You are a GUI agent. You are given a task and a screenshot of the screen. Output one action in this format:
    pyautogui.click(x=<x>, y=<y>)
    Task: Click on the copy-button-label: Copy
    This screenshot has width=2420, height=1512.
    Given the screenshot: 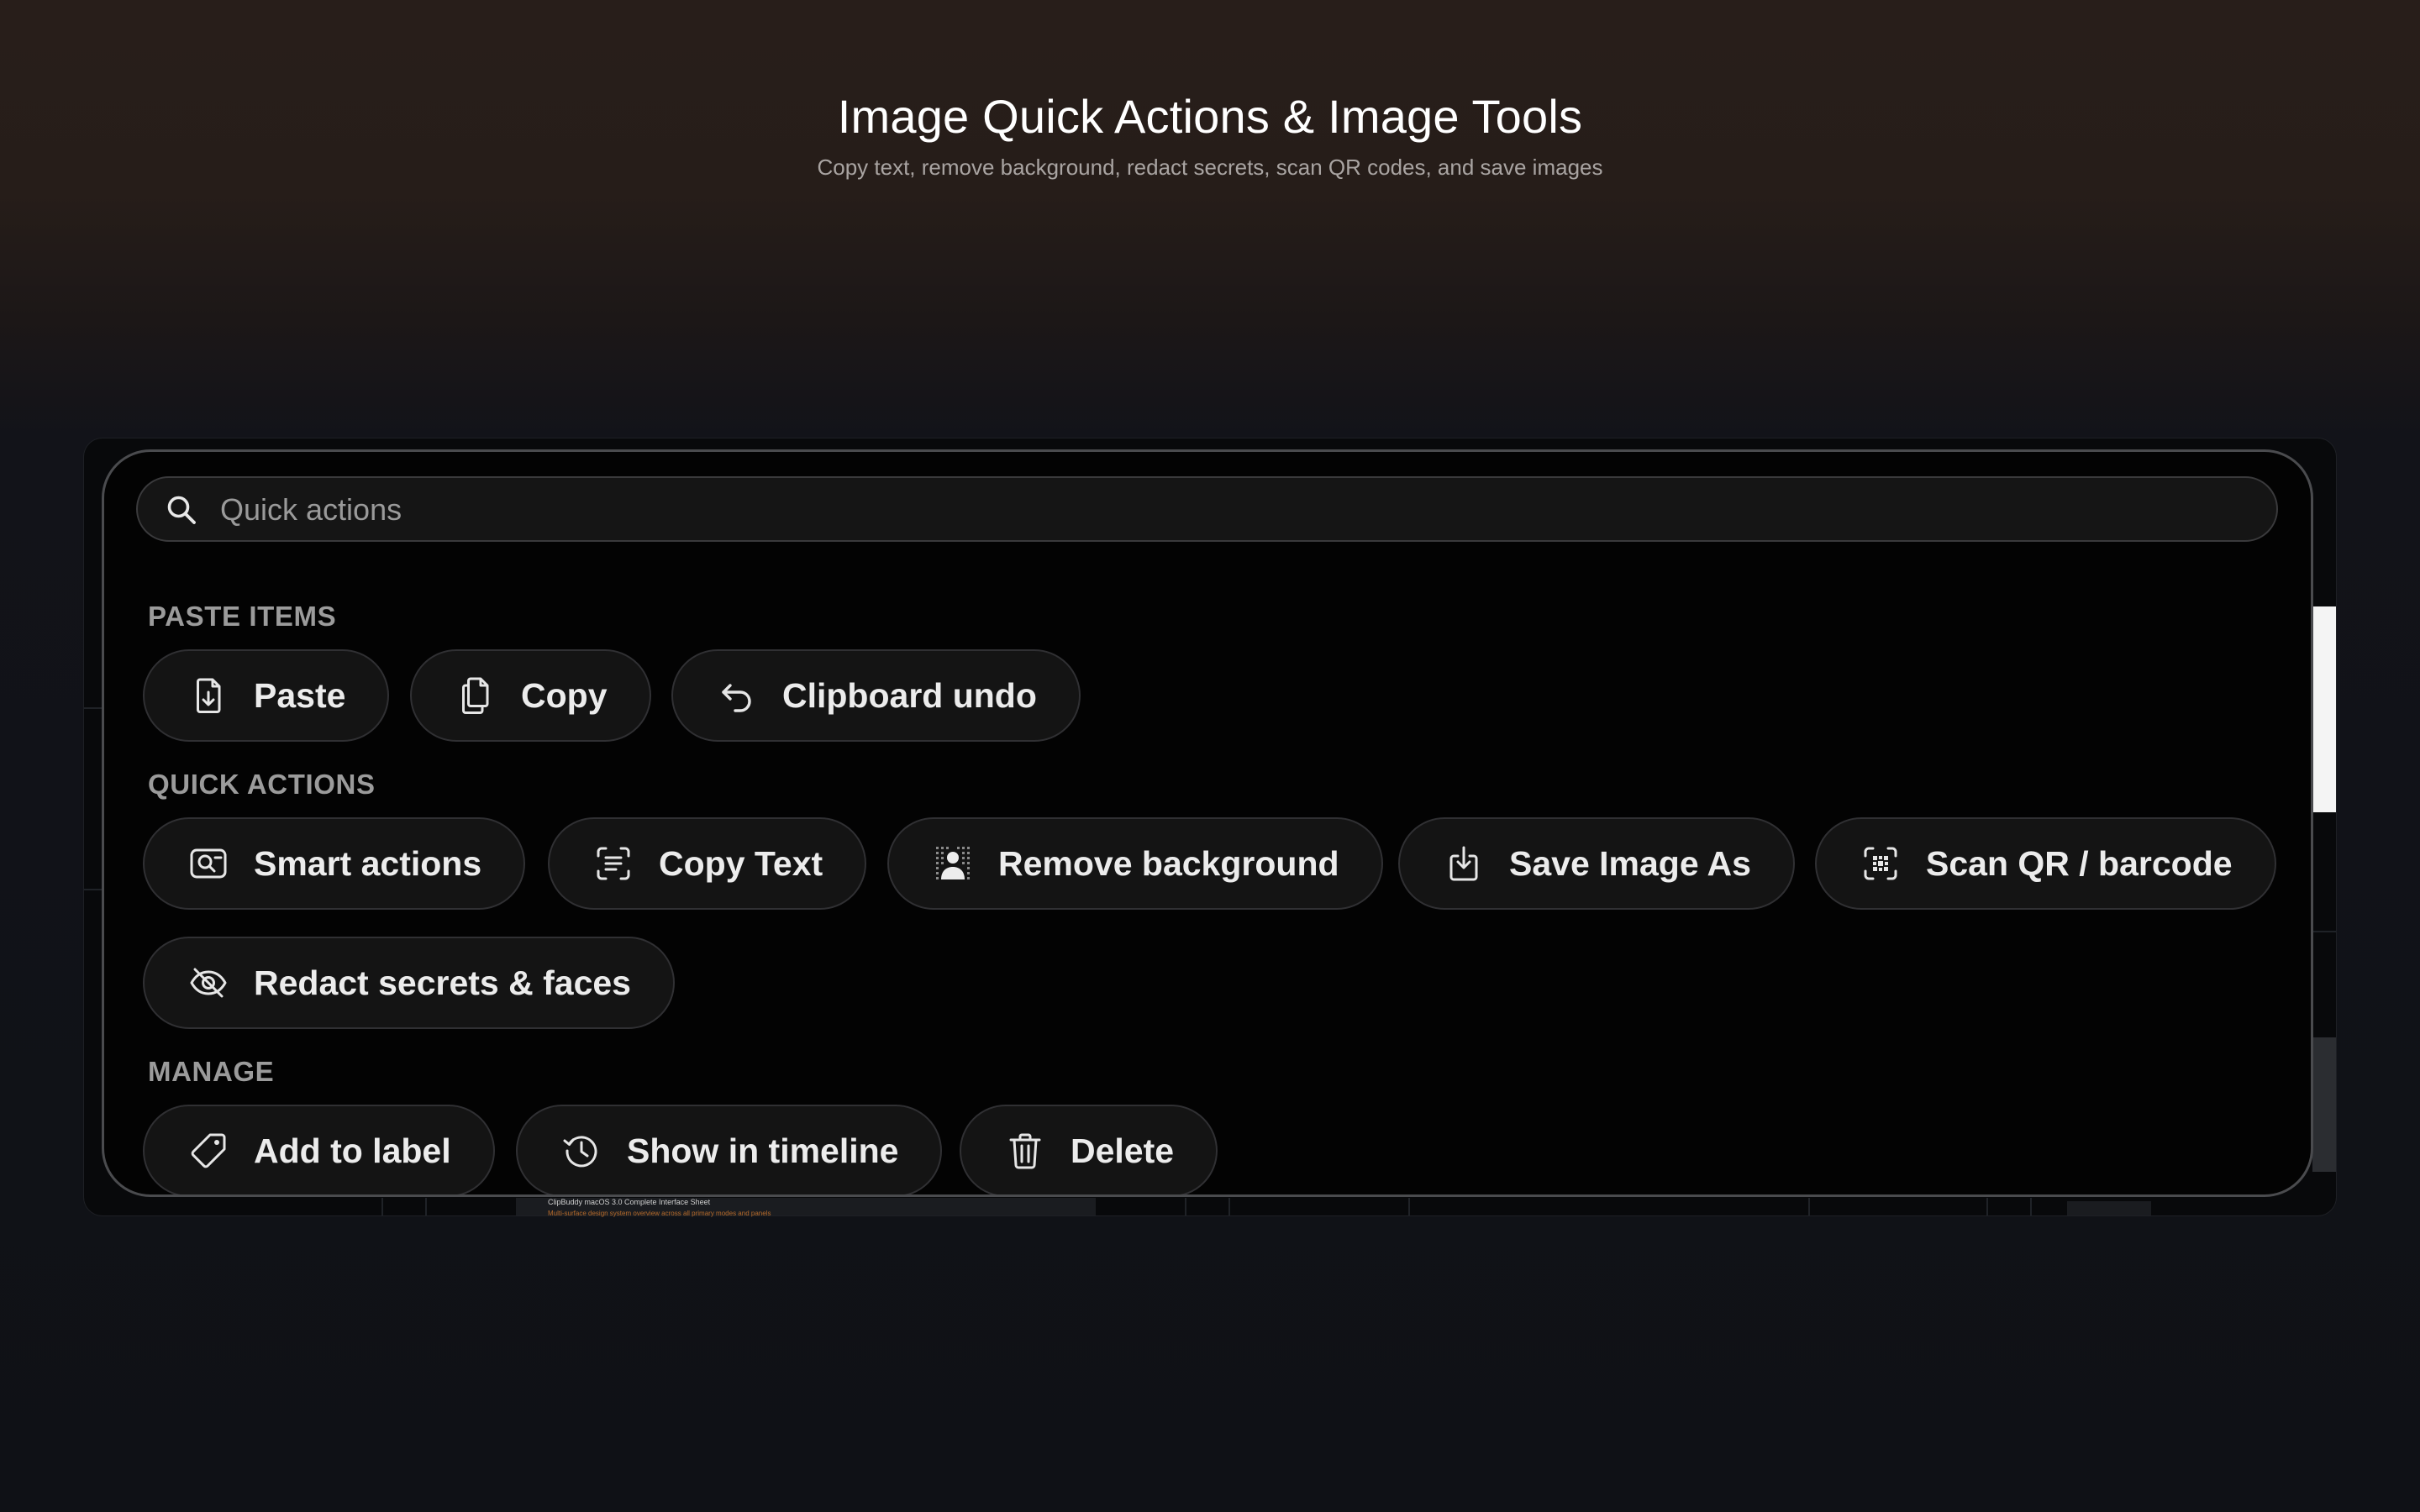 What is the action you would take?
    pyautogui.click(x=564, y=695)
    